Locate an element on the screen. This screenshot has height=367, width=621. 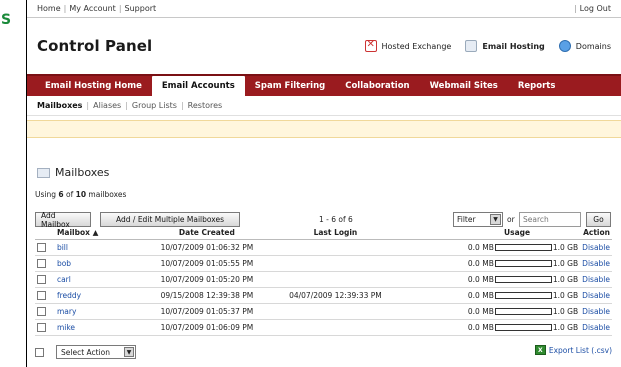
page-title: Control Panel is located at coordinates (95, 46).